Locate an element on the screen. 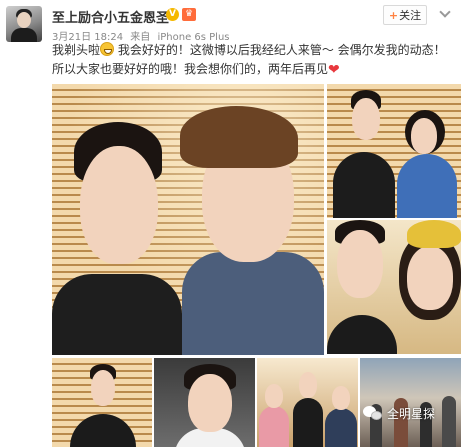 This screenshot has height=447, width=462. verified-v-icon: V is located at coordinates (172, 14).